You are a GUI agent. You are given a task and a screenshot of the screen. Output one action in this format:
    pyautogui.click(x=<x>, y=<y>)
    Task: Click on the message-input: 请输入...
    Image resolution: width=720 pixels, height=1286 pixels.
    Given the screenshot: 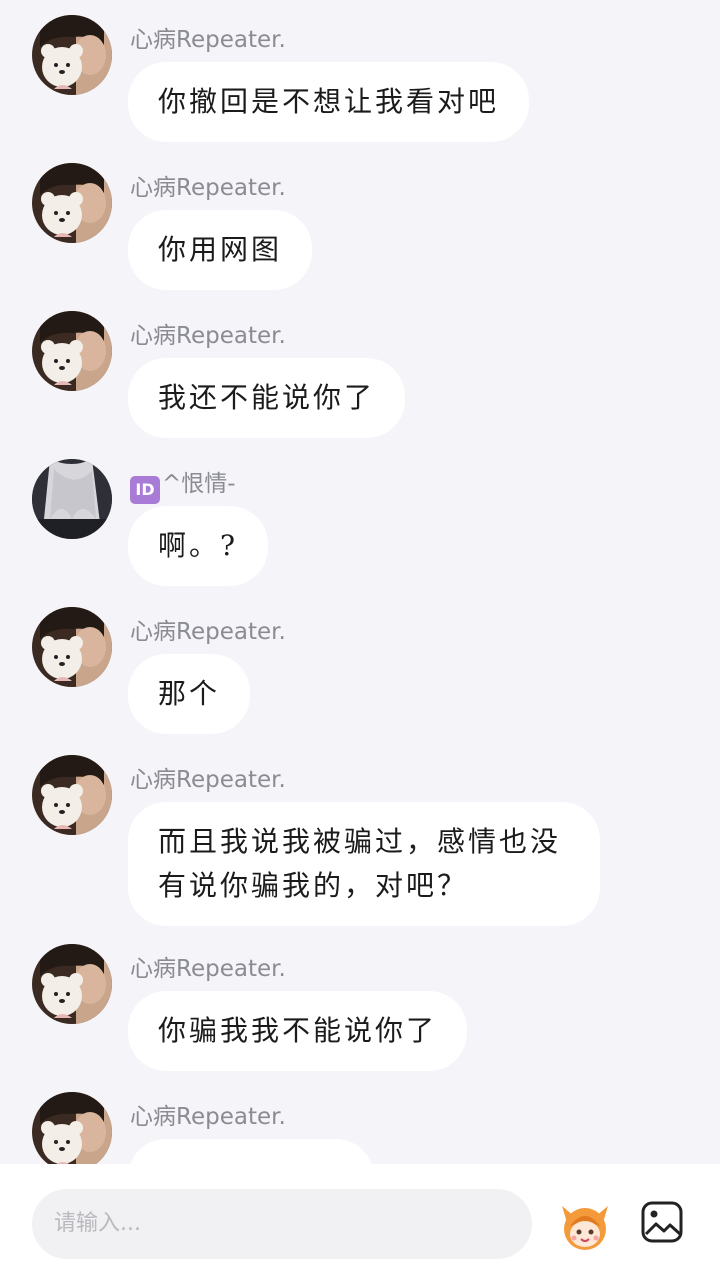 What is the action you would take?
    pyautogui.click(x=282, y=1224)
    